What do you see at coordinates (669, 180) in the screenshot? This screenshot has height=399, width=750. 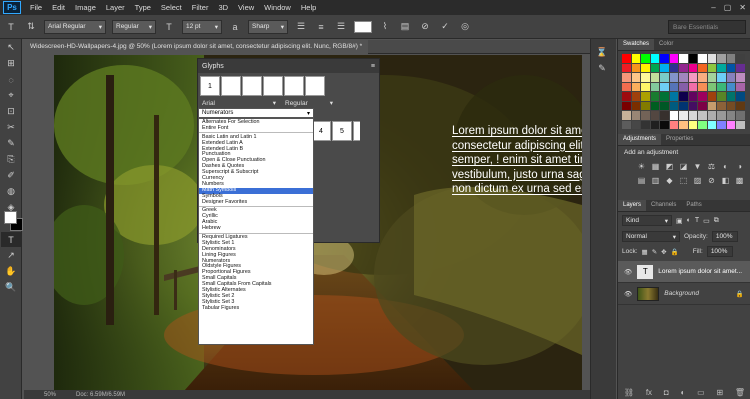 I see `adjustment-icon: ◆` at bounding box center [669, 180].